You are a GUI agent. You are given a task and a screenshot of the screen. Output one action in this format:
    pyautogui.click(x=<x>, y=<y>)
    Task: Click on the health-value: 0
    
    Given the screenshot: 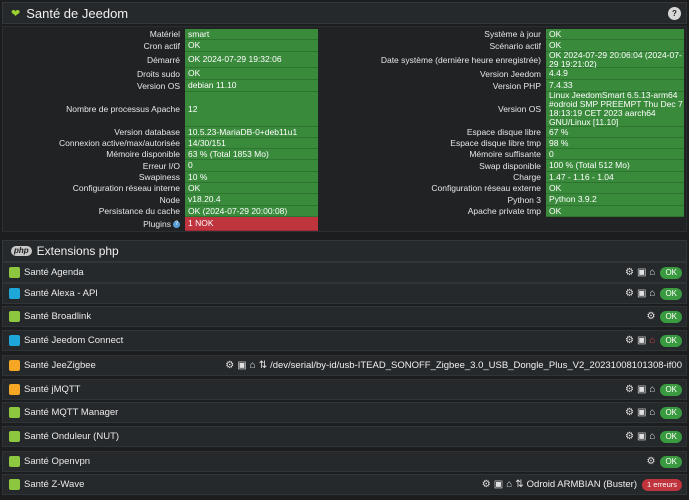 What is the action you would take?
    pyautogui.click(x=615, y=154)
    